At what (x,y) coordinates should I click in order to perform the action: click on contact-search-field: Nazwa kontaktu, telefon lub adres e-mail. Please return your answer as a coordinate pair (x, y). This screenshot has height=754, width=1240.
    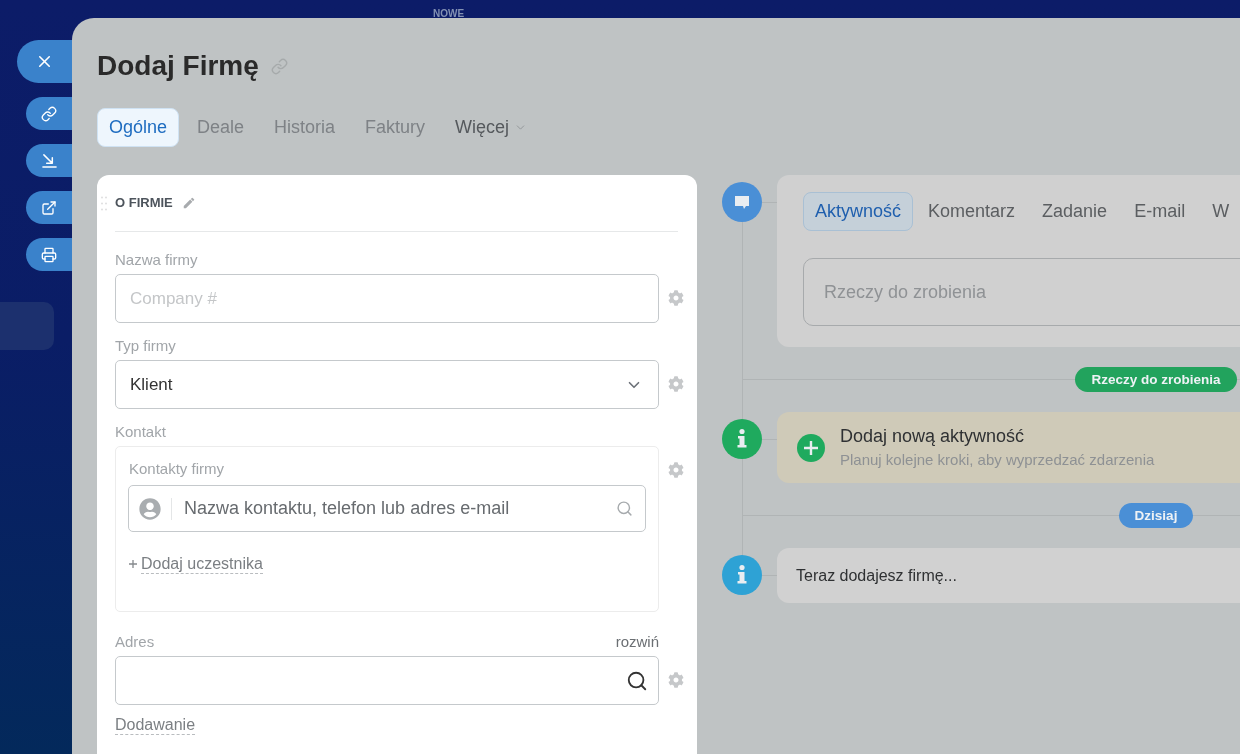
    Looking at the image, I should click on (387, 508).